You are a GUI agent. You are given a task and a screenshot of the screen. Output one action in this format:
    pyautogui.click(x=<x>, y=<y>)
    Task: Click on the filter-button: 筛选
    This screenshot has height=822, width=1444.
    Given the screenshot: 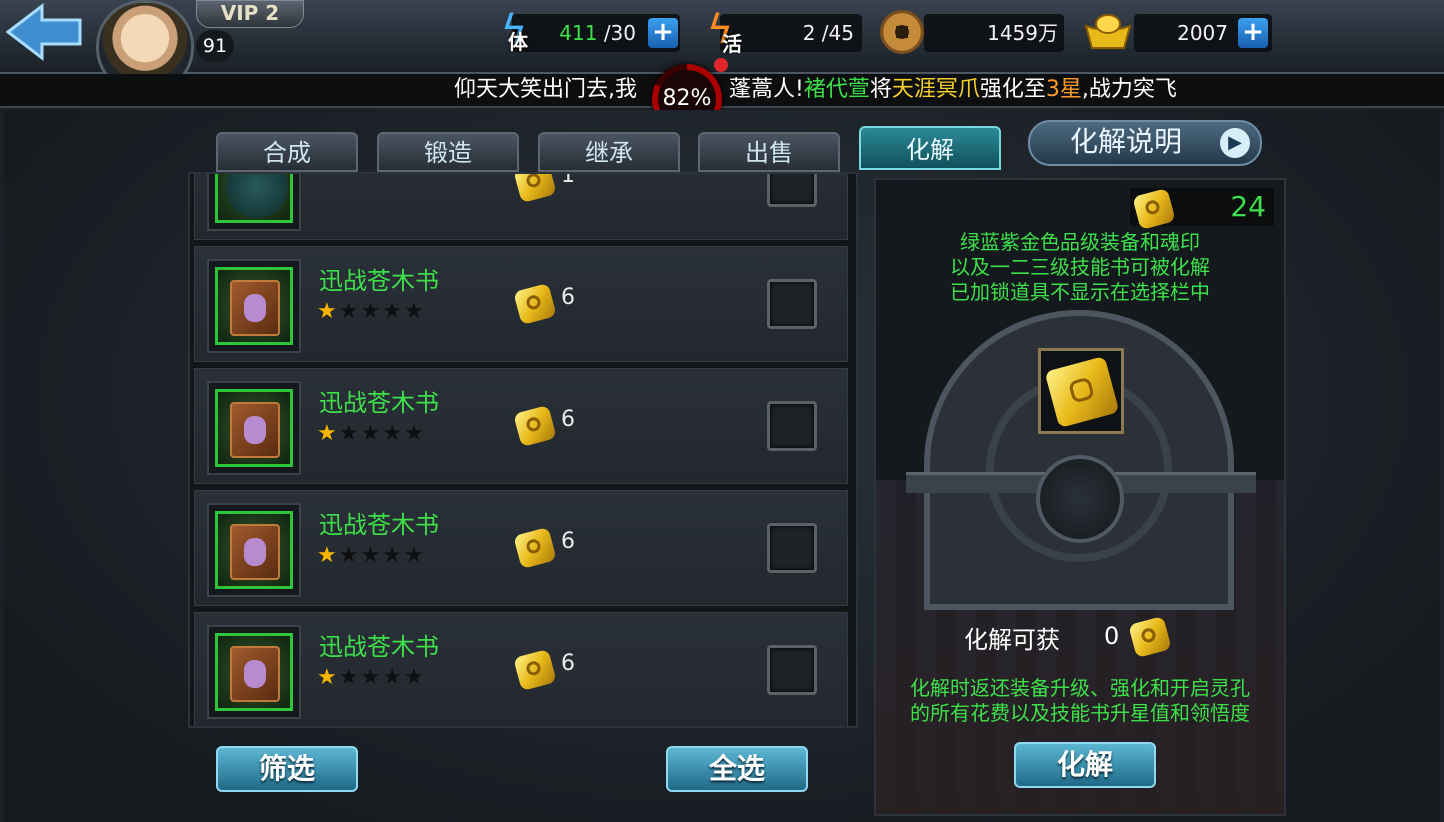 What is the action you would take?
    pyautogui.click(x=287, y=769)
    